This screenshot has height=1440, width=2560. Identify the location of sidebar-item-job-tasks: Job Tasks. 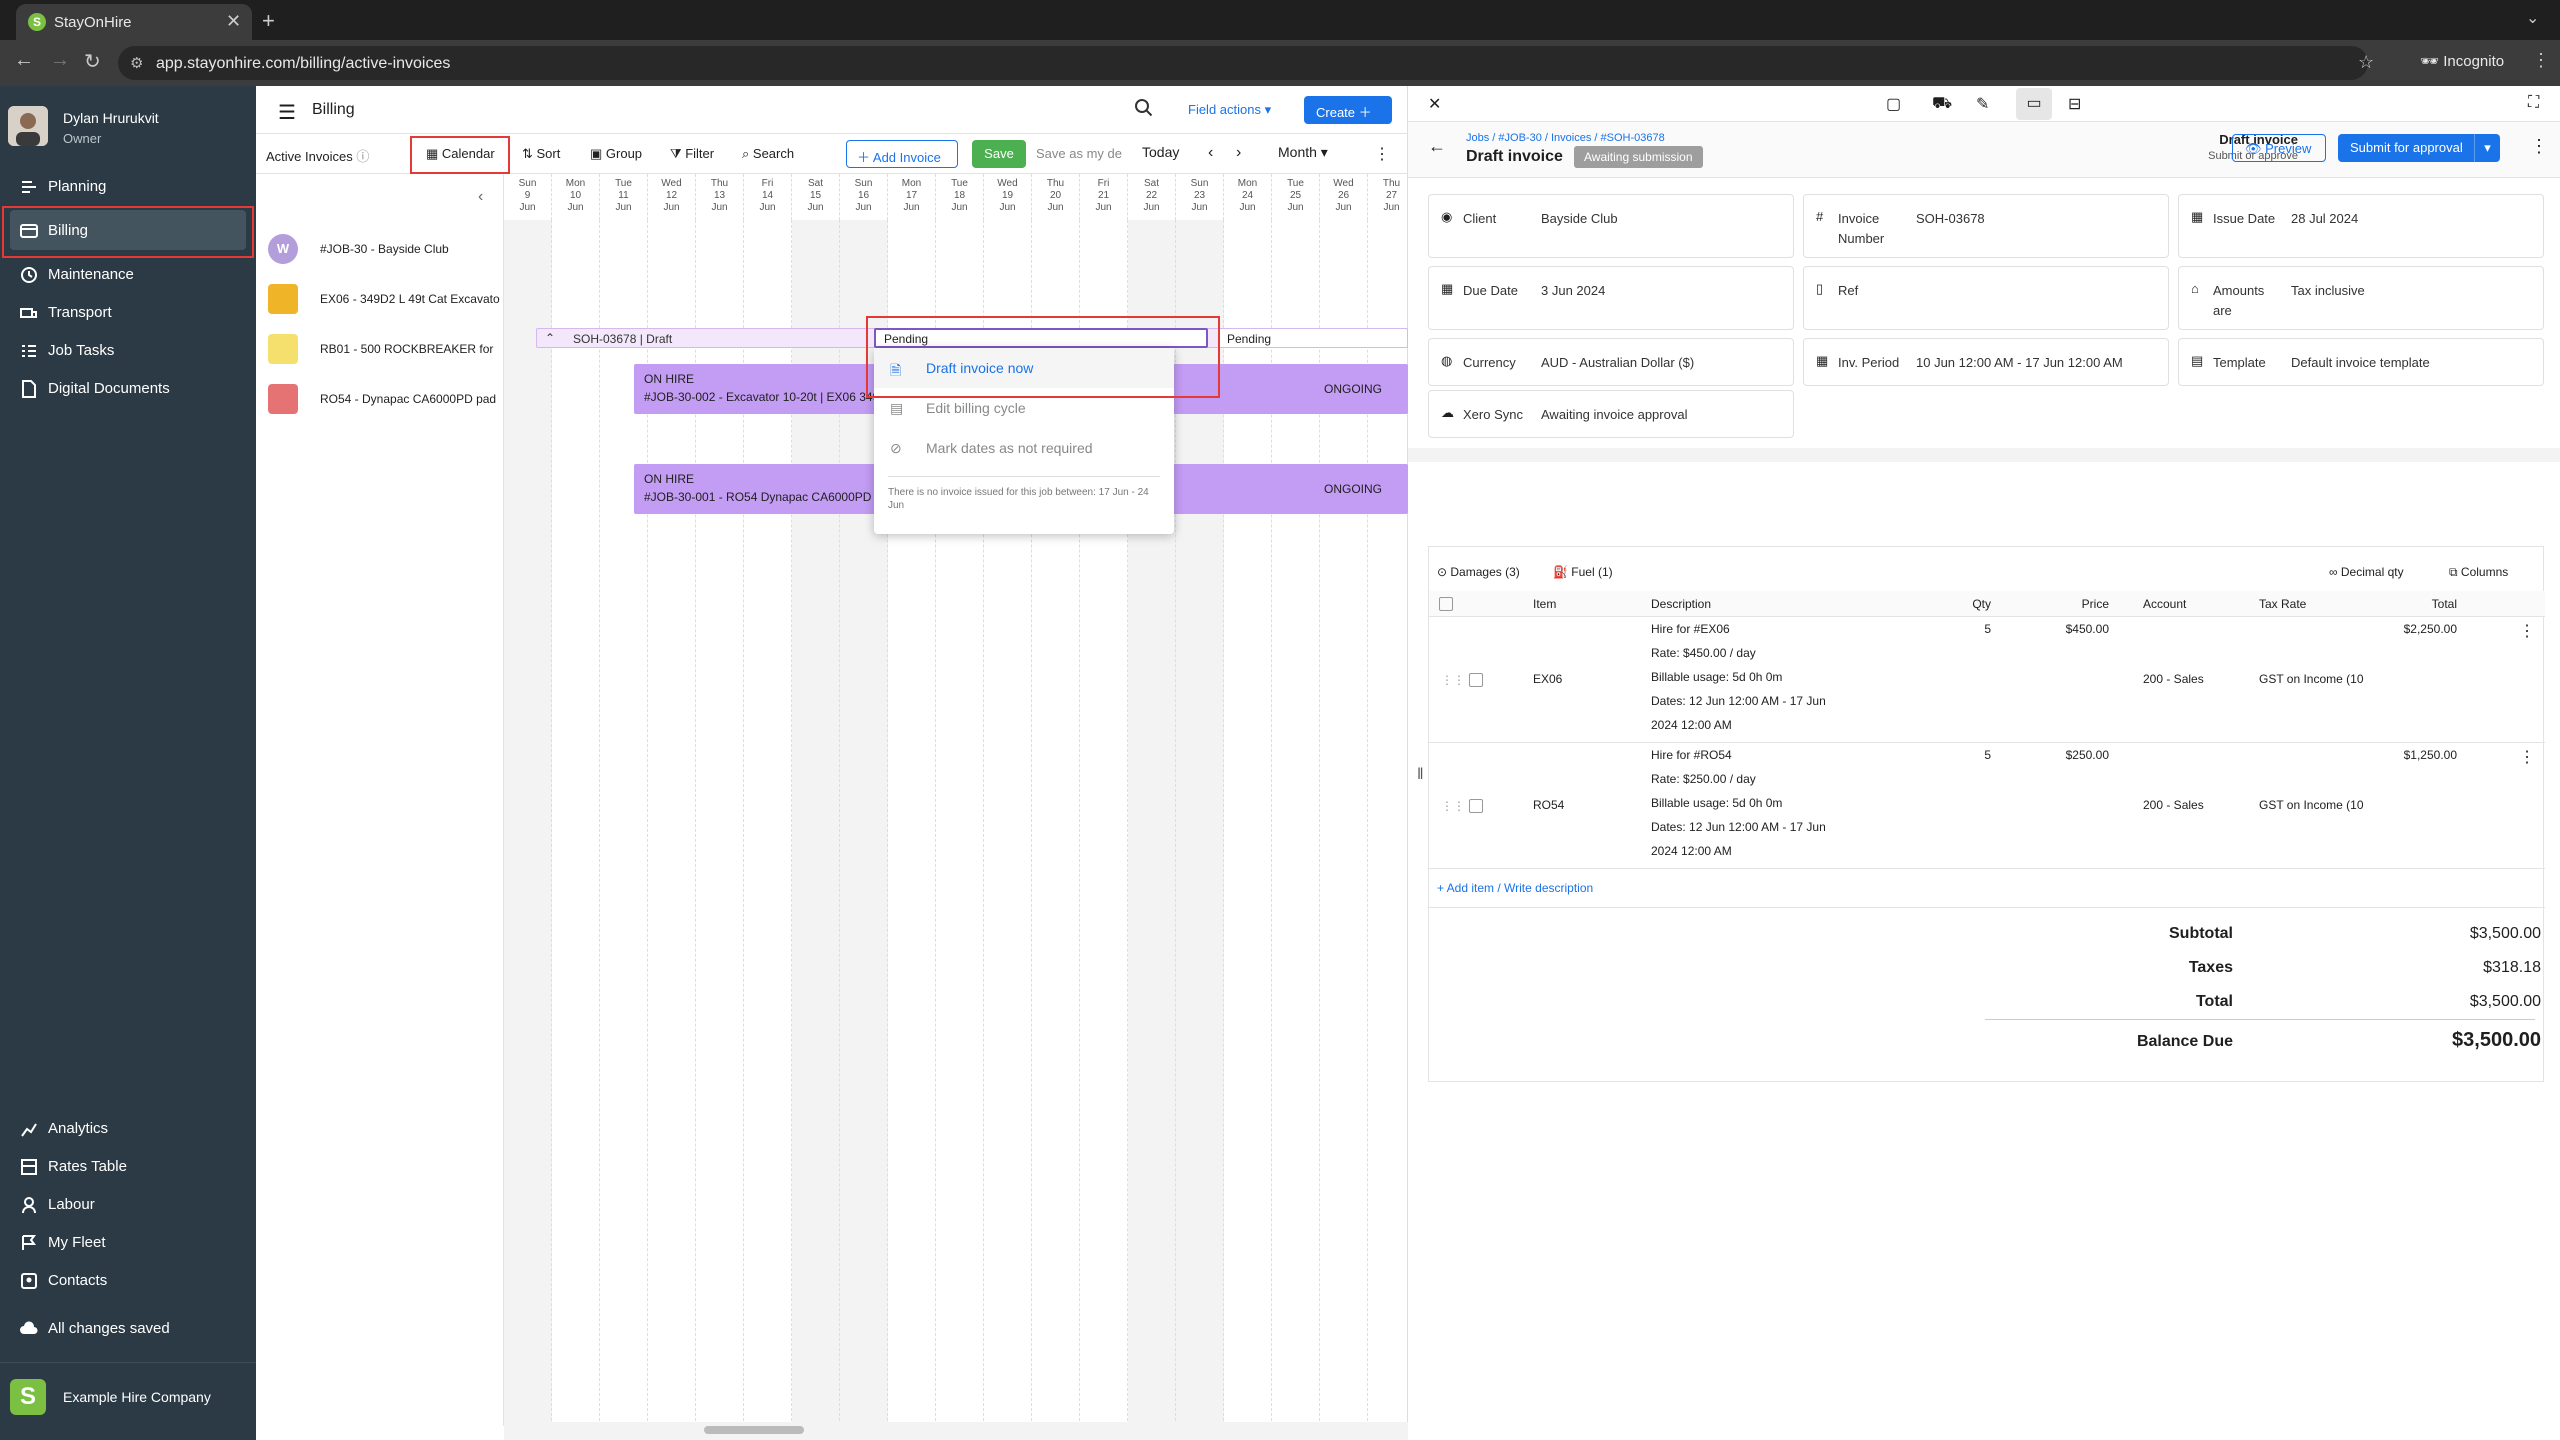
(128, 350).